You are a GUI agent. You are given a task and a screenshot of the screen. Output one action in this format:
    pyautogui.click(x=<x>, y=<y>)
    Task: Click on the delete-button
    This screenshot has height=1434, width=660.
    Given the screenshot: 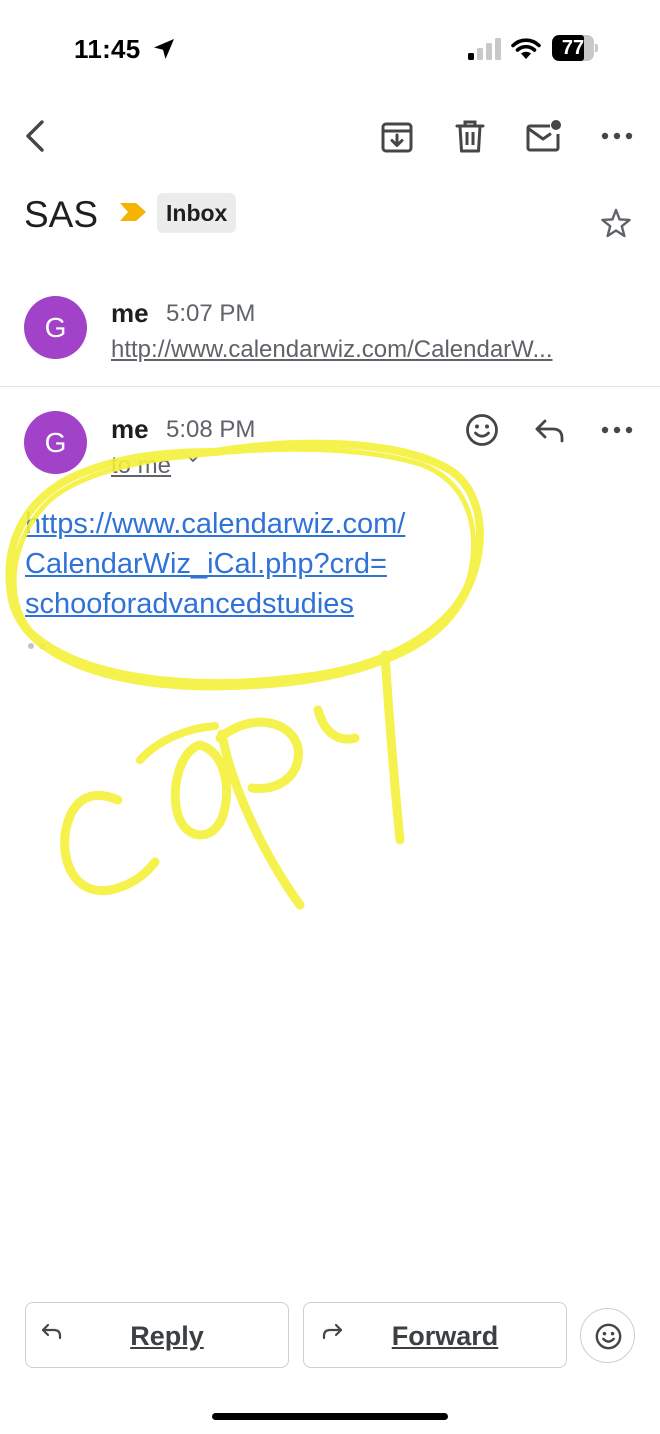 What is the action you would take?
    pyautogui.click(x=470, y=137)
    